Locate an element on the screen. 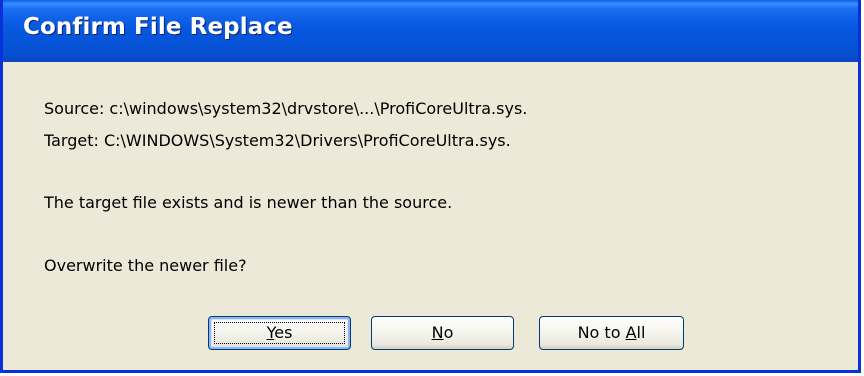 The height and width of the screenshot is (376, 864). no-button: No is located at coordinates (442, 333).